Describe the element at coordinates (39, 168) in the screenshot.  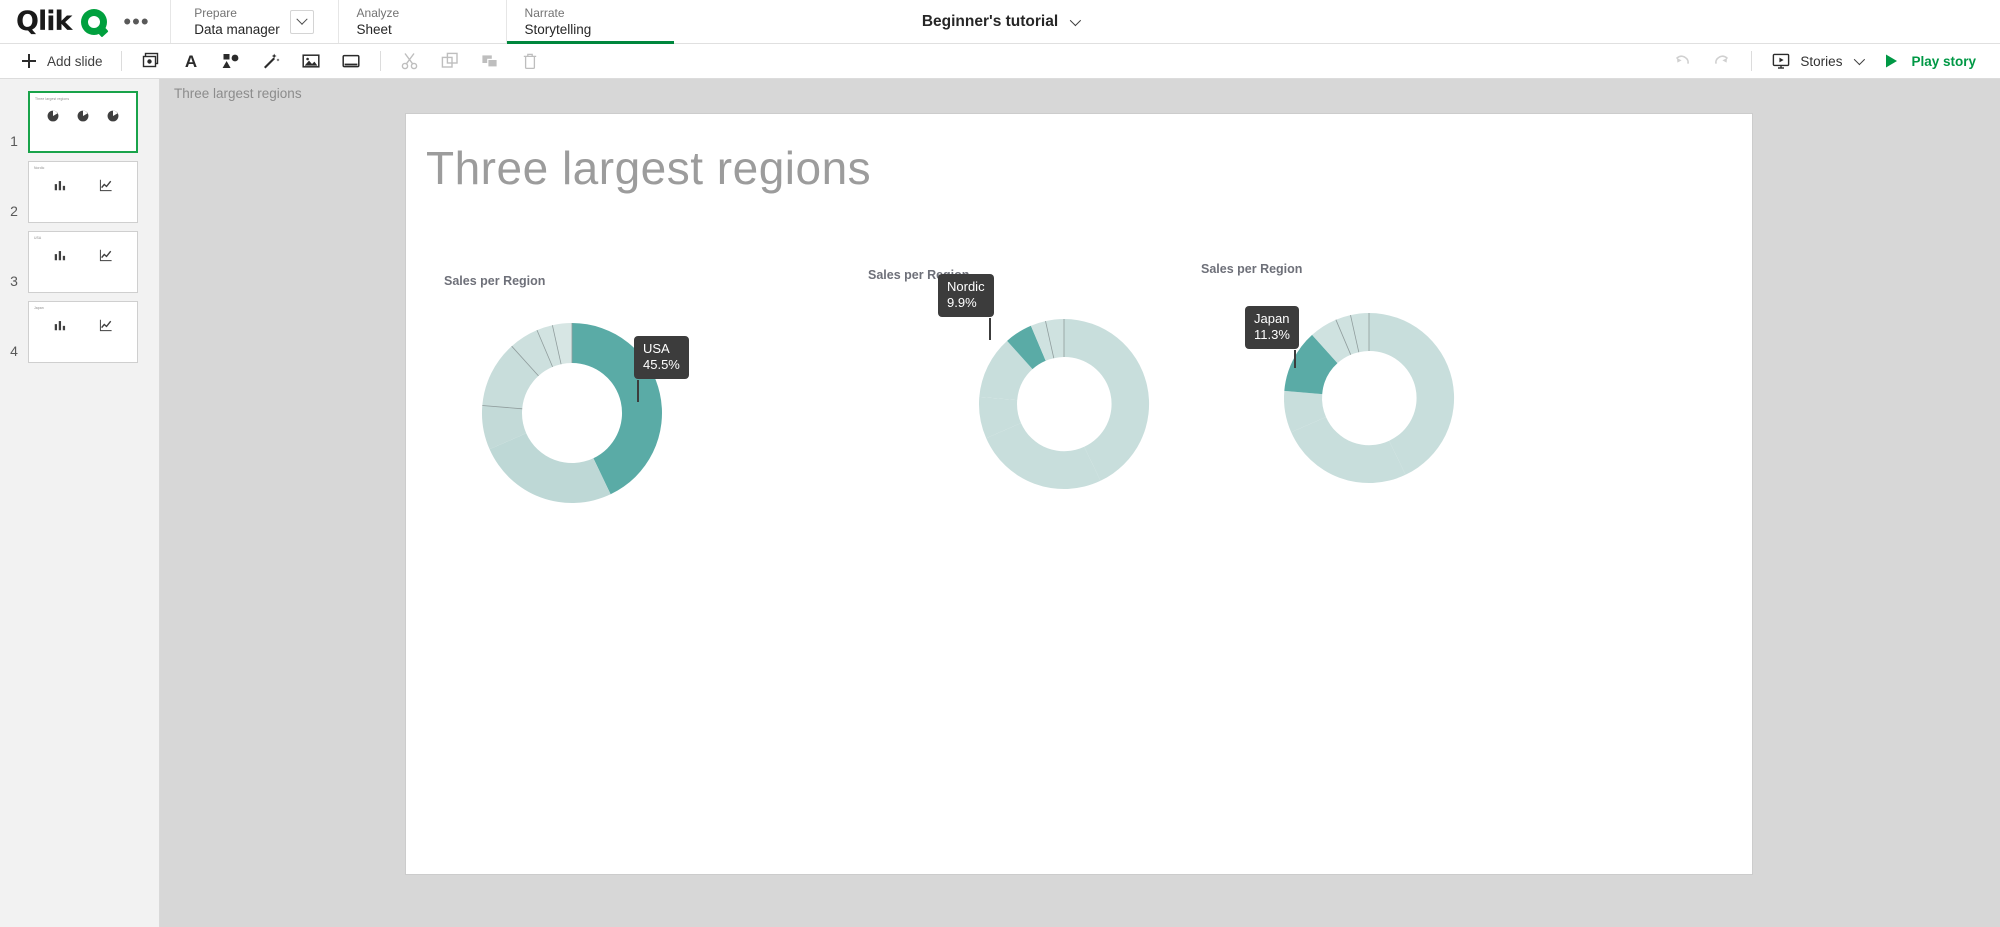
I see `slide-thumbnail-title: Nordic` at that location.